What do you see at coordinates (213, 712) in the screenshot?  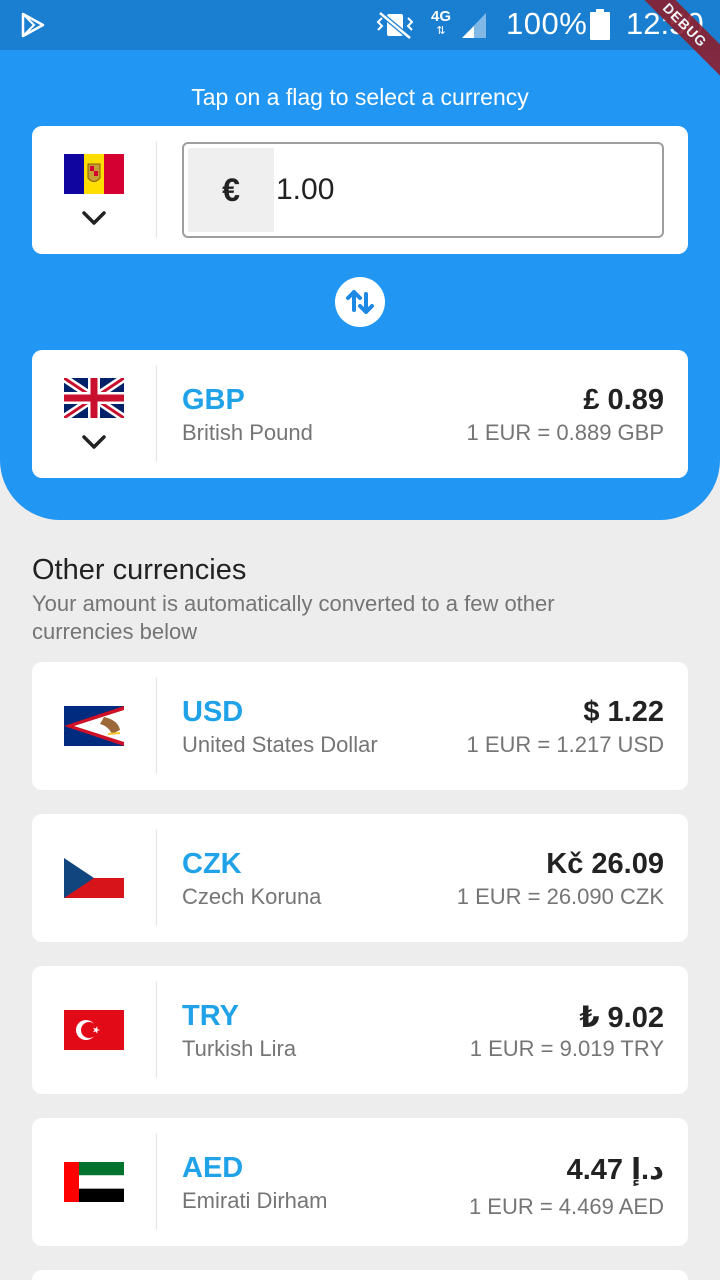 I see `currency-code: USD` at bounding box center [213, 712].